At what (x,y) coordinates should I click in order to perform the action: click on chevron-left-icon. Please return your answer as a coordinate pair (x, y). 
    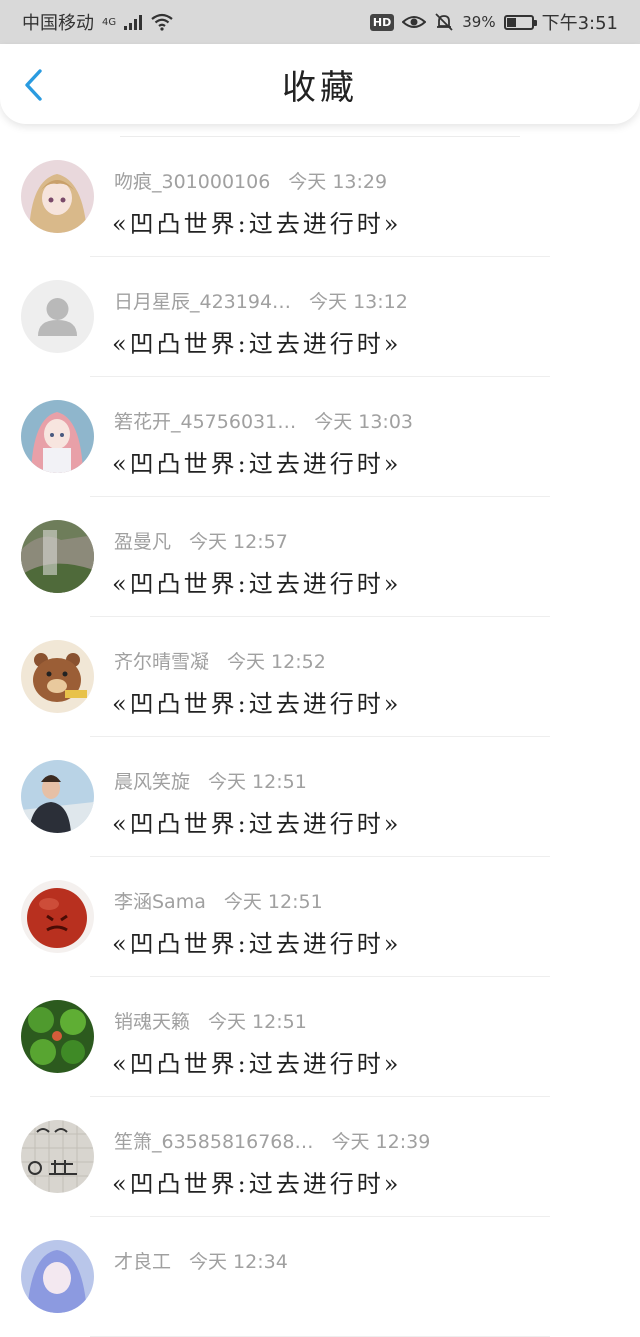
    Looking at the image, I should click on (33, 85).